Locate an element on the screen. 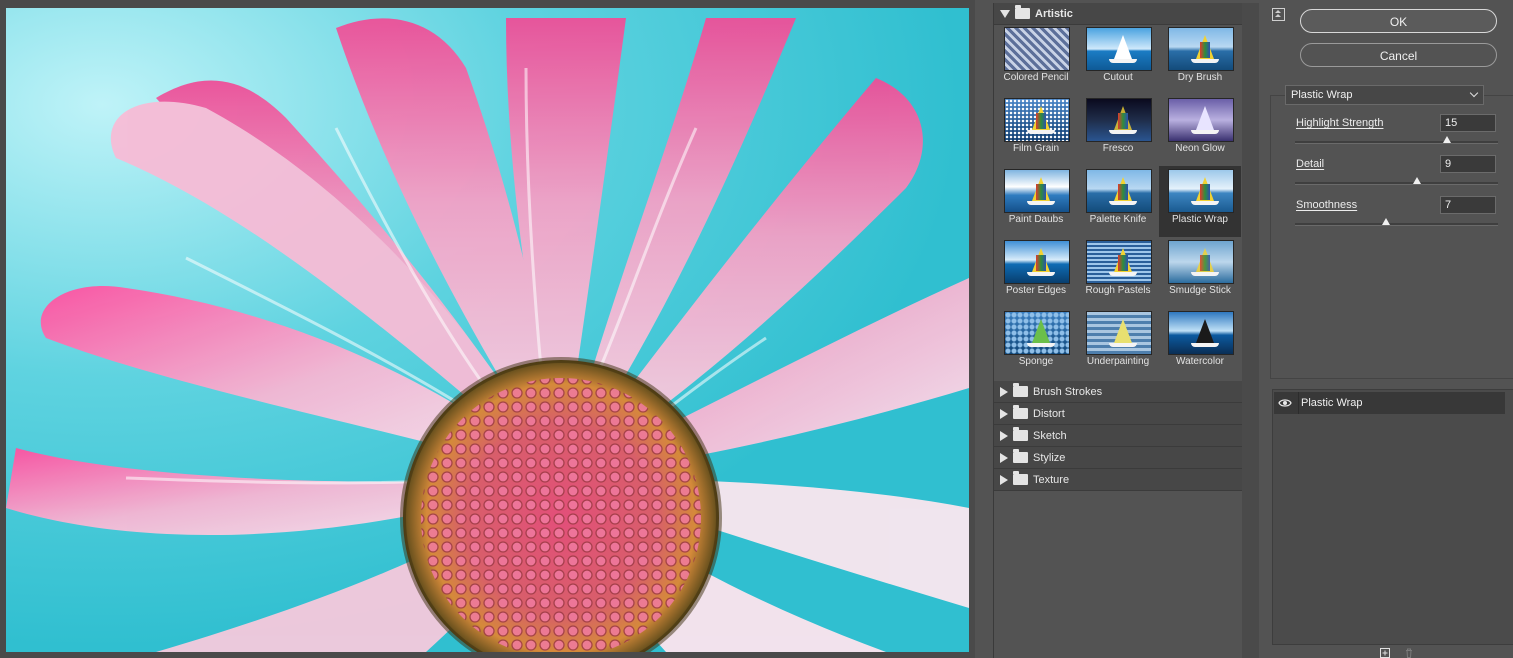 The height and width of the screenshot is (658, 1513). layer-actions is located at coordinates (1400, 653).